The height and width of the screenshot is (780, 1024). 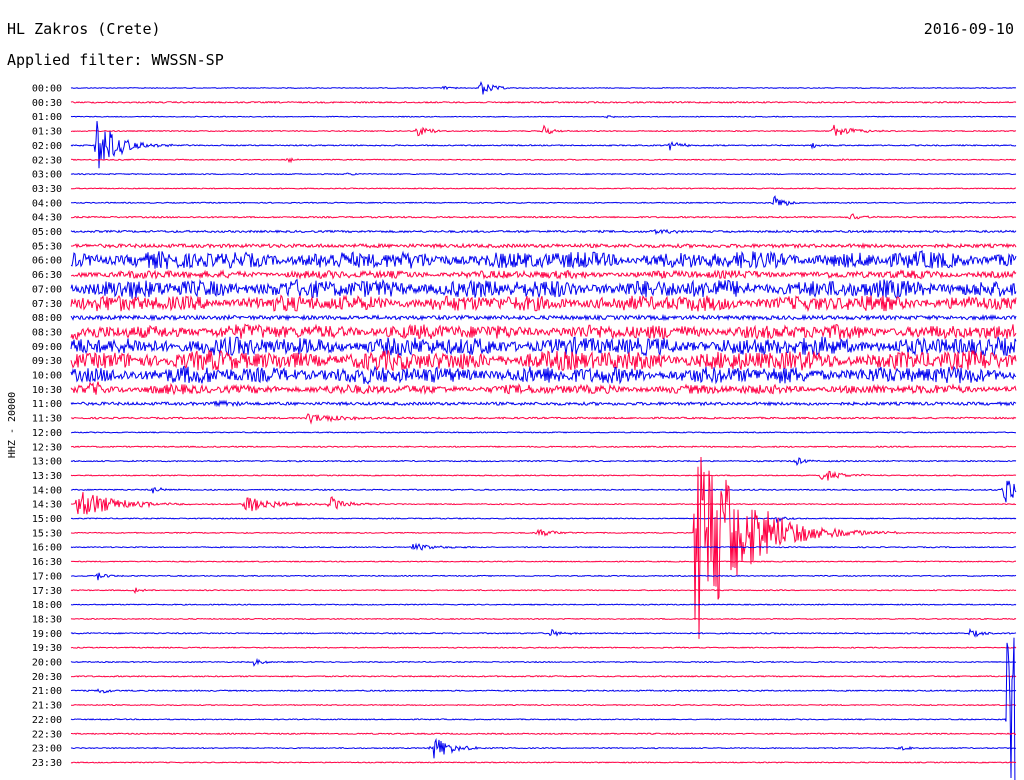 What do you see at coordinates (47, 562) in the screenshot?
I see `time-tick-label: 16:30` at bounding box center [47, 562].